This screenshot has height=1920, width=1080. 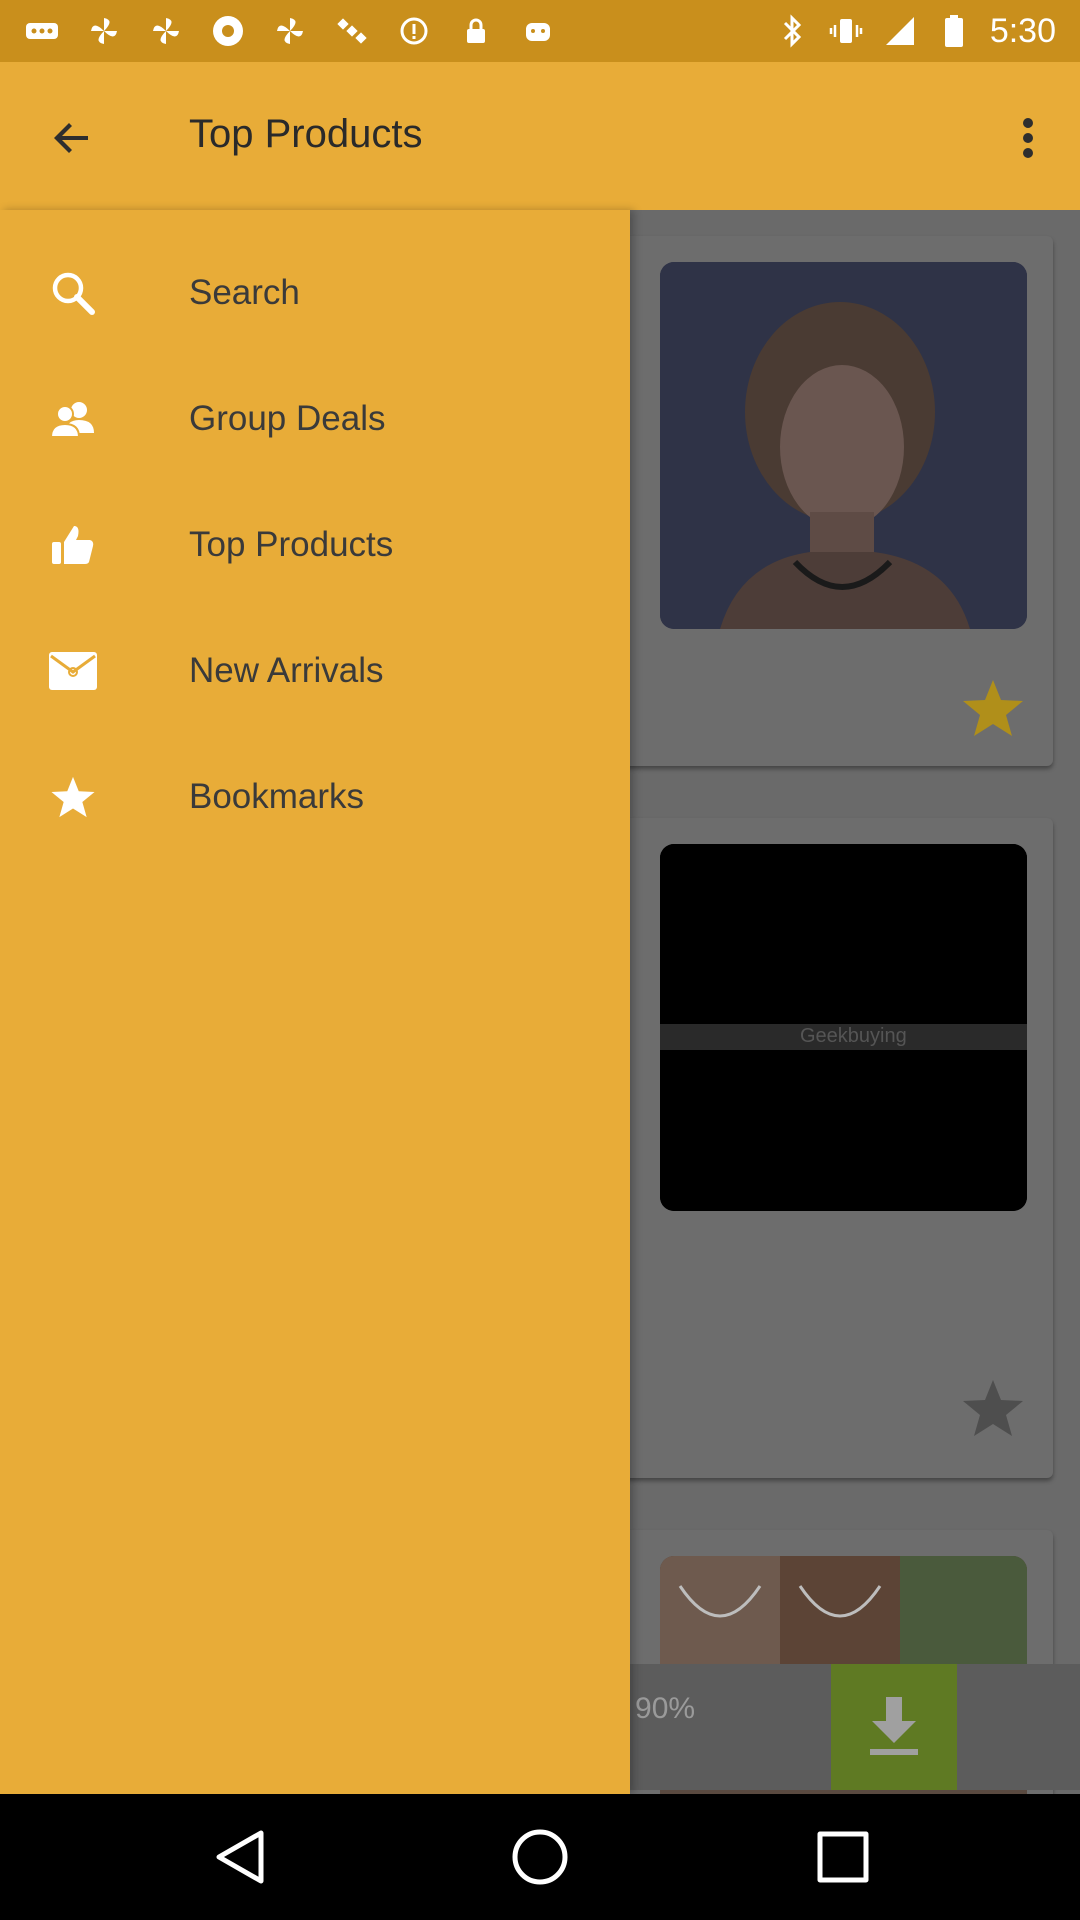 I want to click on ad-download-button, so click(x=894, y=1727).